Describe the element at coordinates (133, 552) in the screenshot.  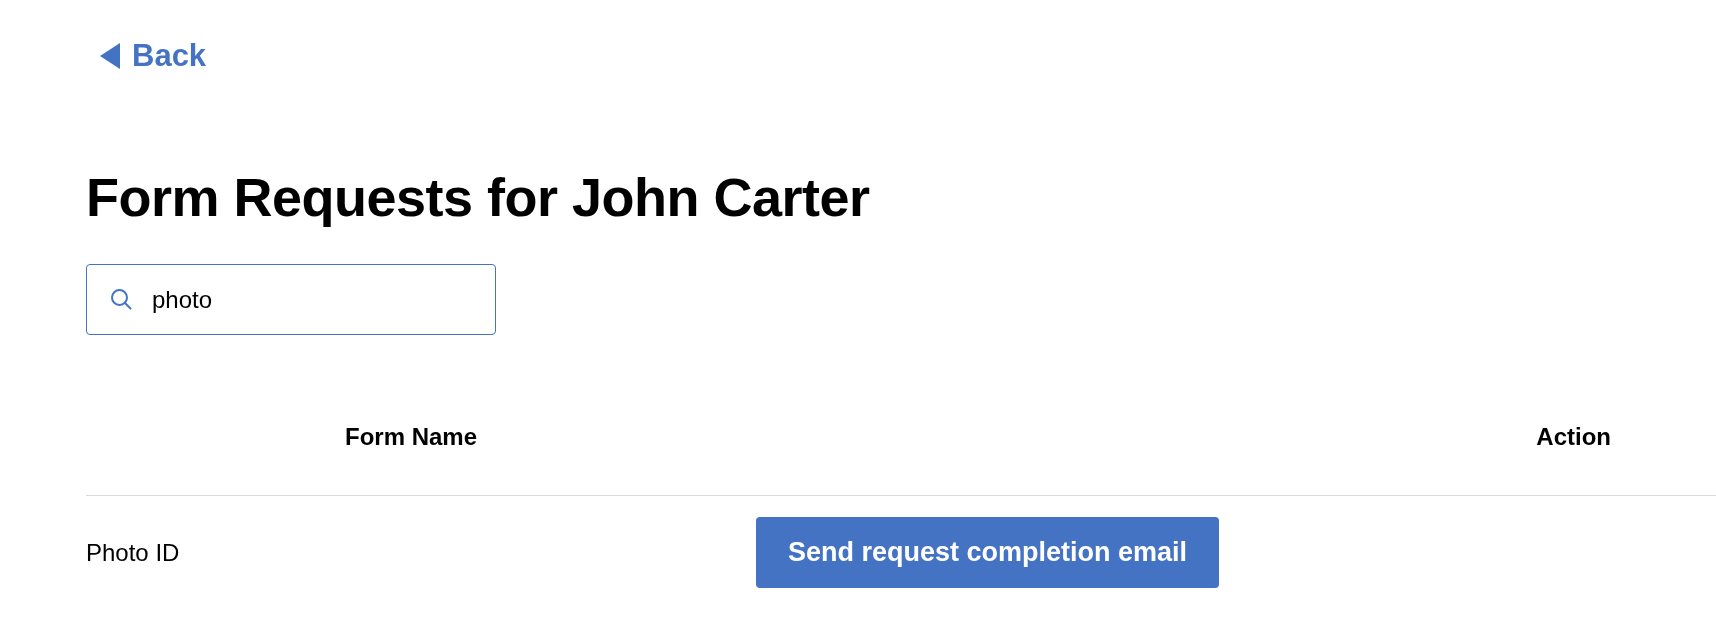
I see `table-cell-text: Photo ID` at that location.